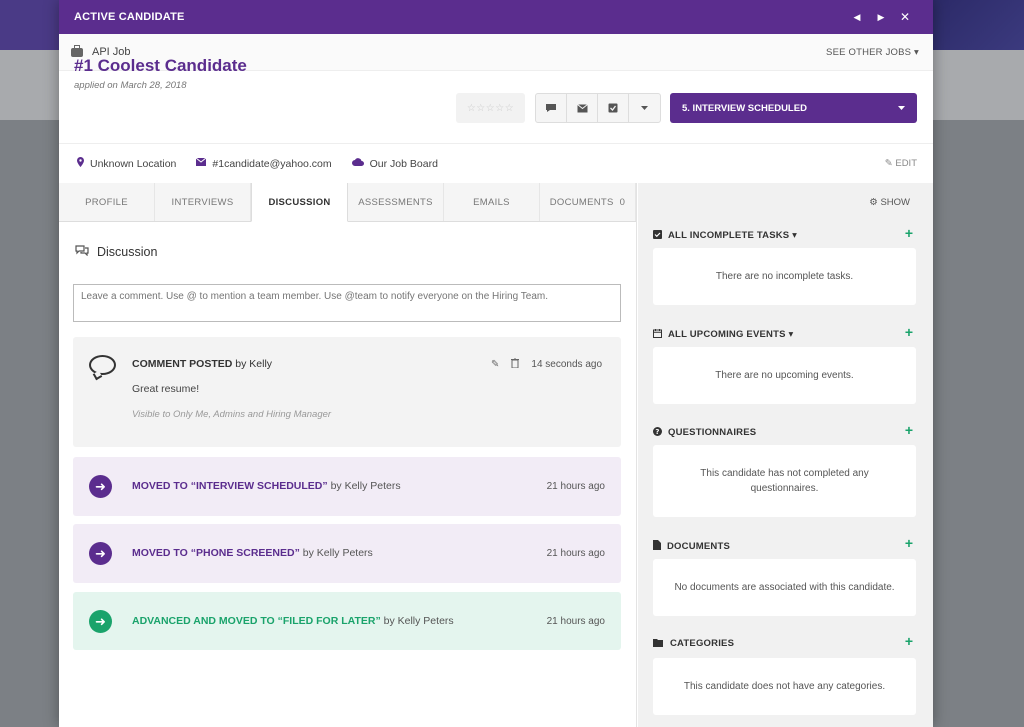 Image resolution: width=1024 pixels, height=727 pixels. Describe the element at coordinates (127, 252) in the screenshot. I see `discussion-title: Discussion` at that location.